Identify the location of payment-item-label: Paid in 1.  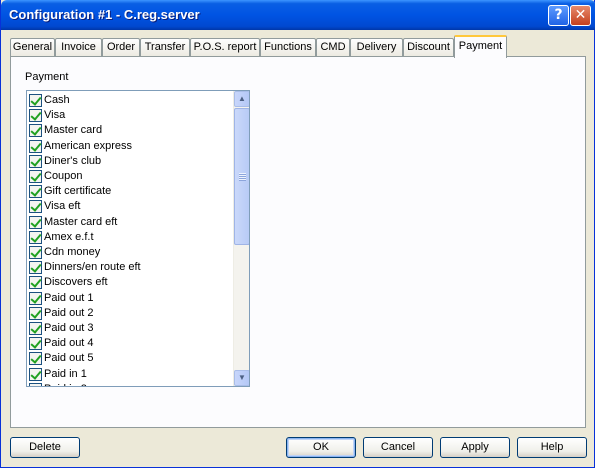
(65, 373).